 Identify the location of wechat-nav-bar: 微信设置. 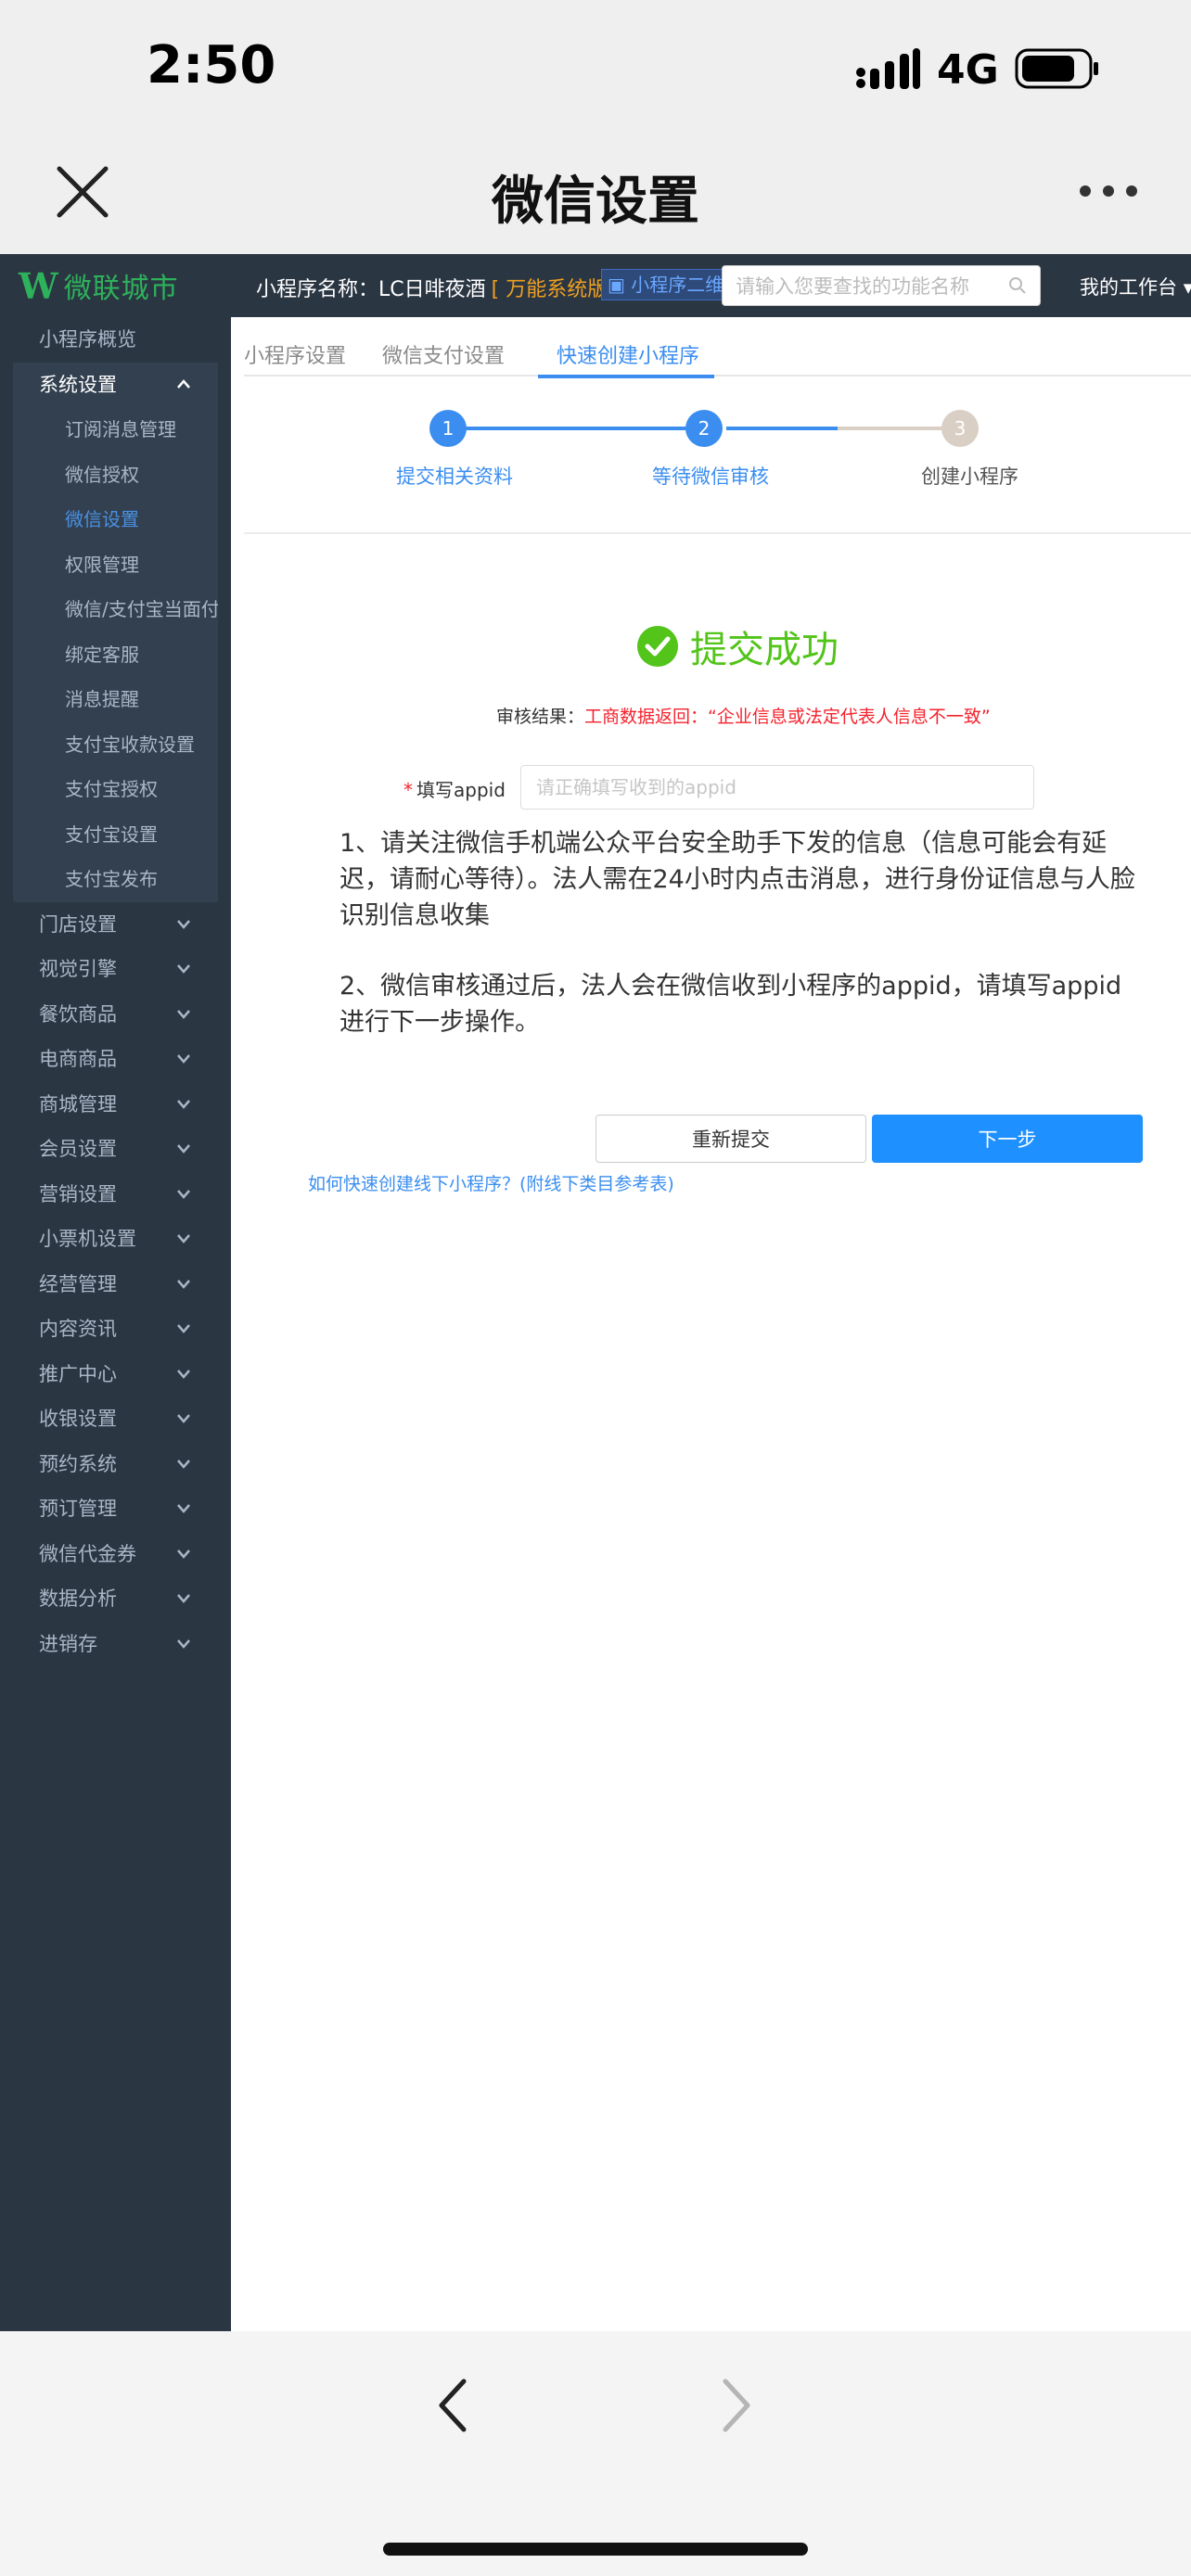
(595, 196).